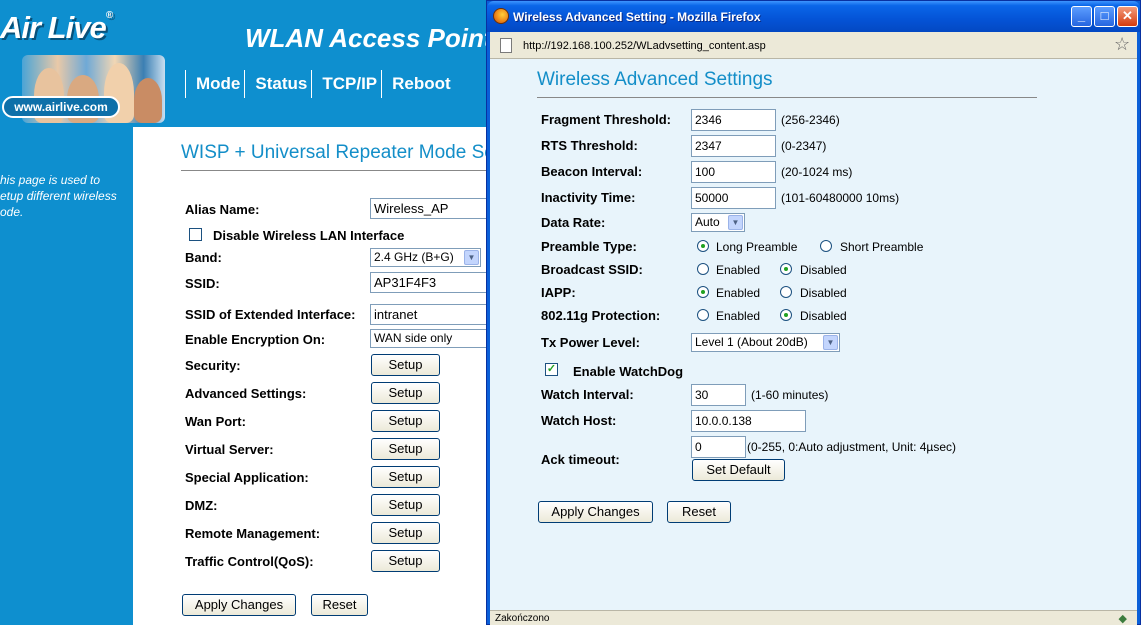 The image size is (1141, 625). Describe the element at coordinates (405, 421) in the screenshot. I see `wan-port-setup-button: Setup` at that location.